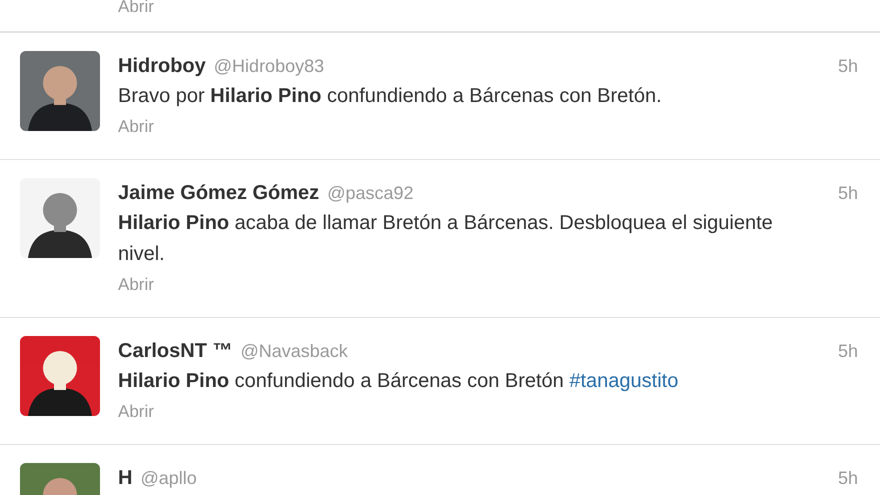  Describe the element at coordinates (175, 351) in the screenshot. I see `user-name: CarlosNT ™` at that location.